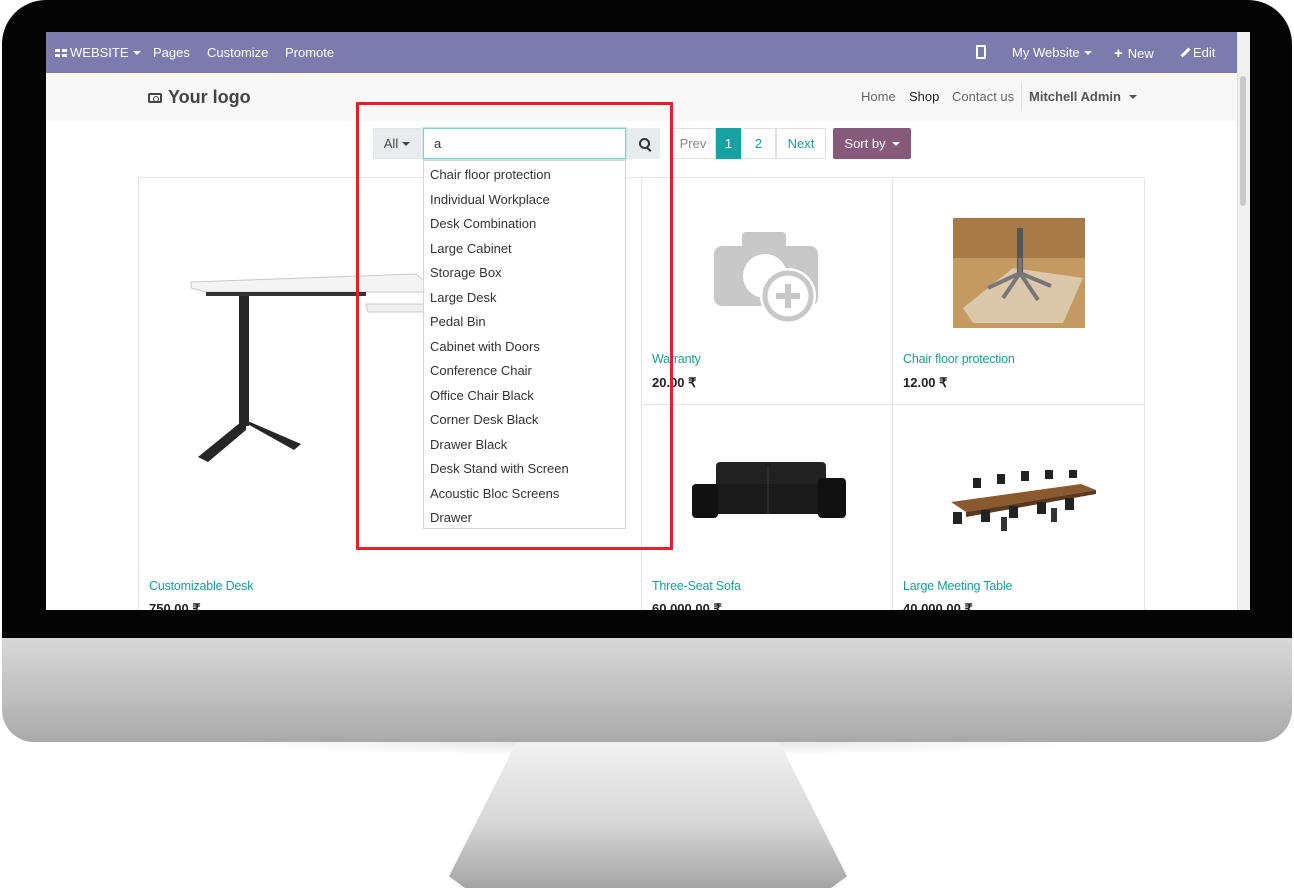  Describe the element at coordinates (514, 326) in the screenshot. I see `highlight-box` at that location.